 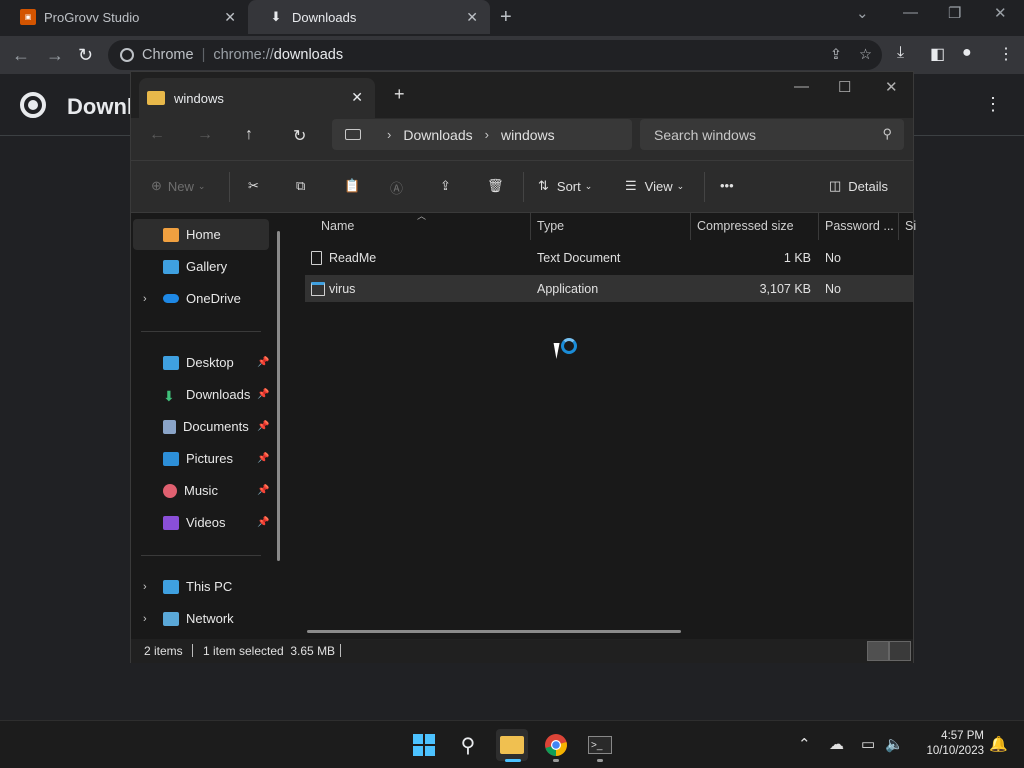 I want to click on tiles-view-icon, so click(x=900, y=651).